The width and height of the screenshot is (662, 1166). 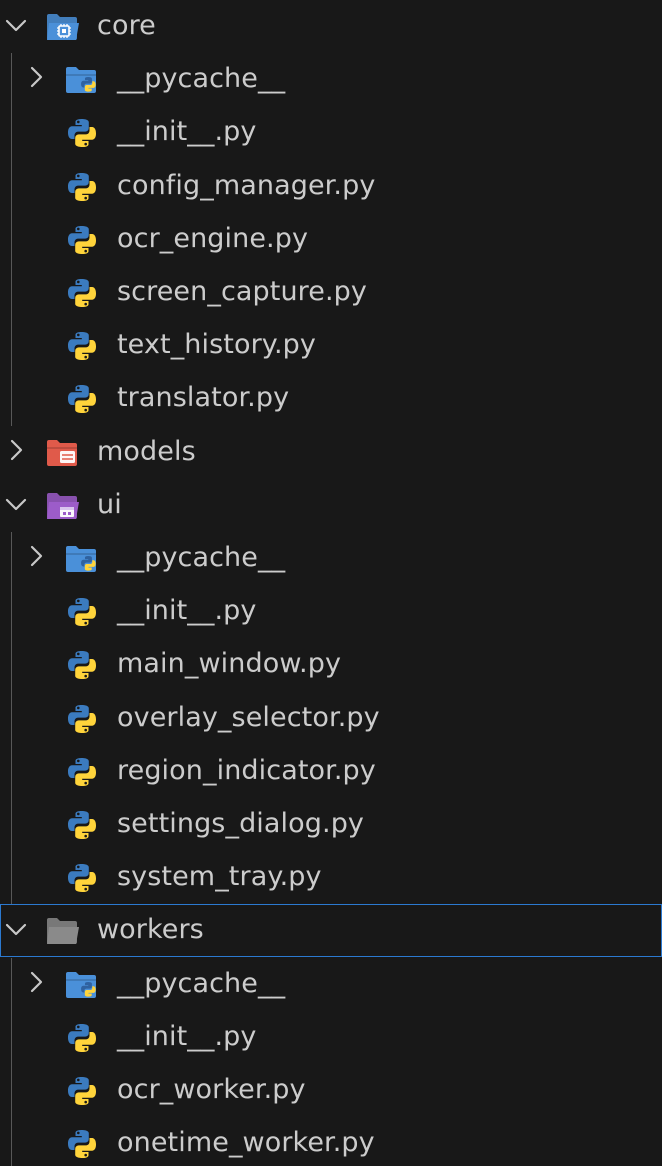 I want to click on tree-file-row: onetime_worker.py, so click(x=331, y=1141).